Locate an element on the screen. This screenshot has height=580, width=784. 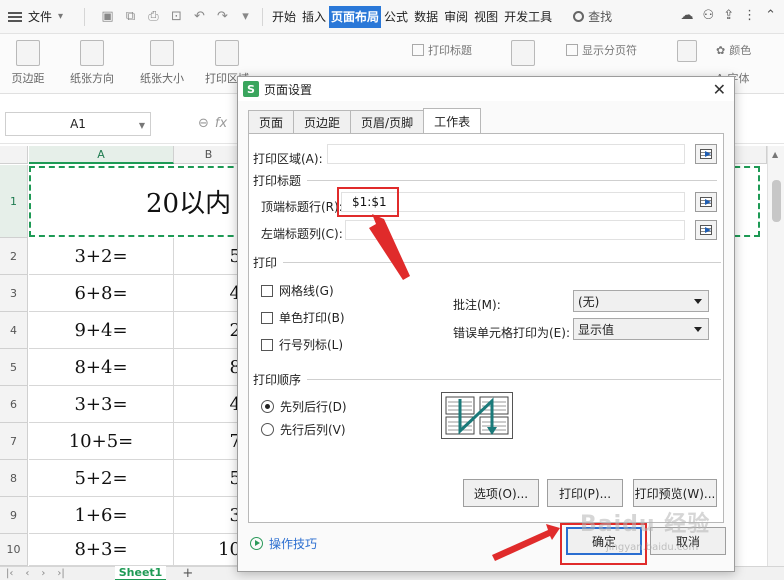
tab-sheet: 工作表 is located at coordinates (452, 120).